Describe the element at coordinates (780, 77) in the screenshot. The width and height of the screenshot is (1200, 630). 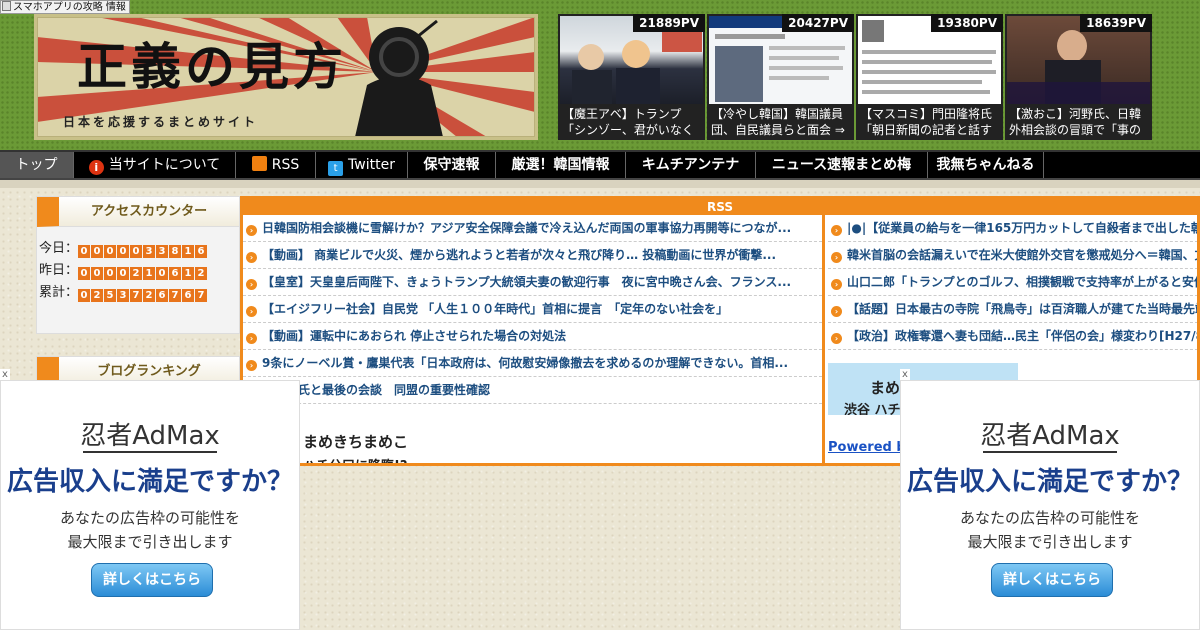
I see `popular-article-2: 20427PV 【冷やし韓国】韓国議員団、自民議員らと面会 ⇒` at that location.